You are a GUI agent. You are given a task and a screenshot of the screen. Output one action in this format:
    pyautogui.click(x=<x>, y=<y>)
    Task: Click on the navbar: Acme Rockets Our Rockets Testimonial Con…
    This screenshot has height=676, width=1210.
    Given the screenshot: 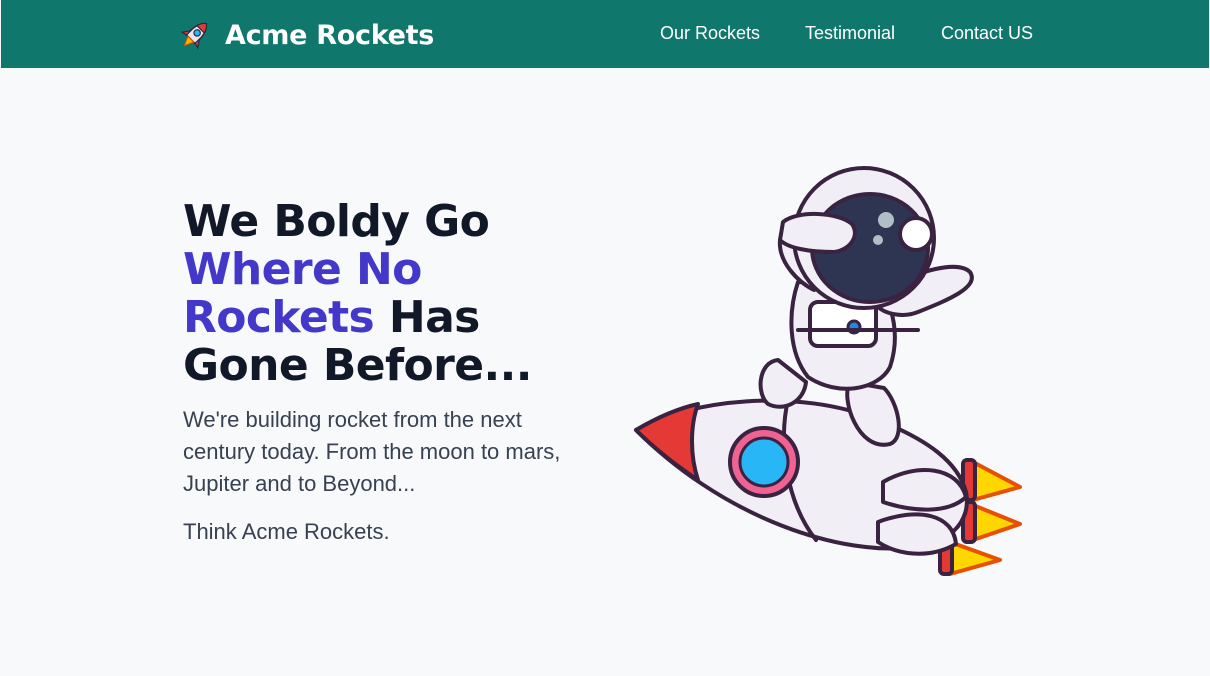 What is the action you would take?
    pyautogui.click(x=605, y=34)
    